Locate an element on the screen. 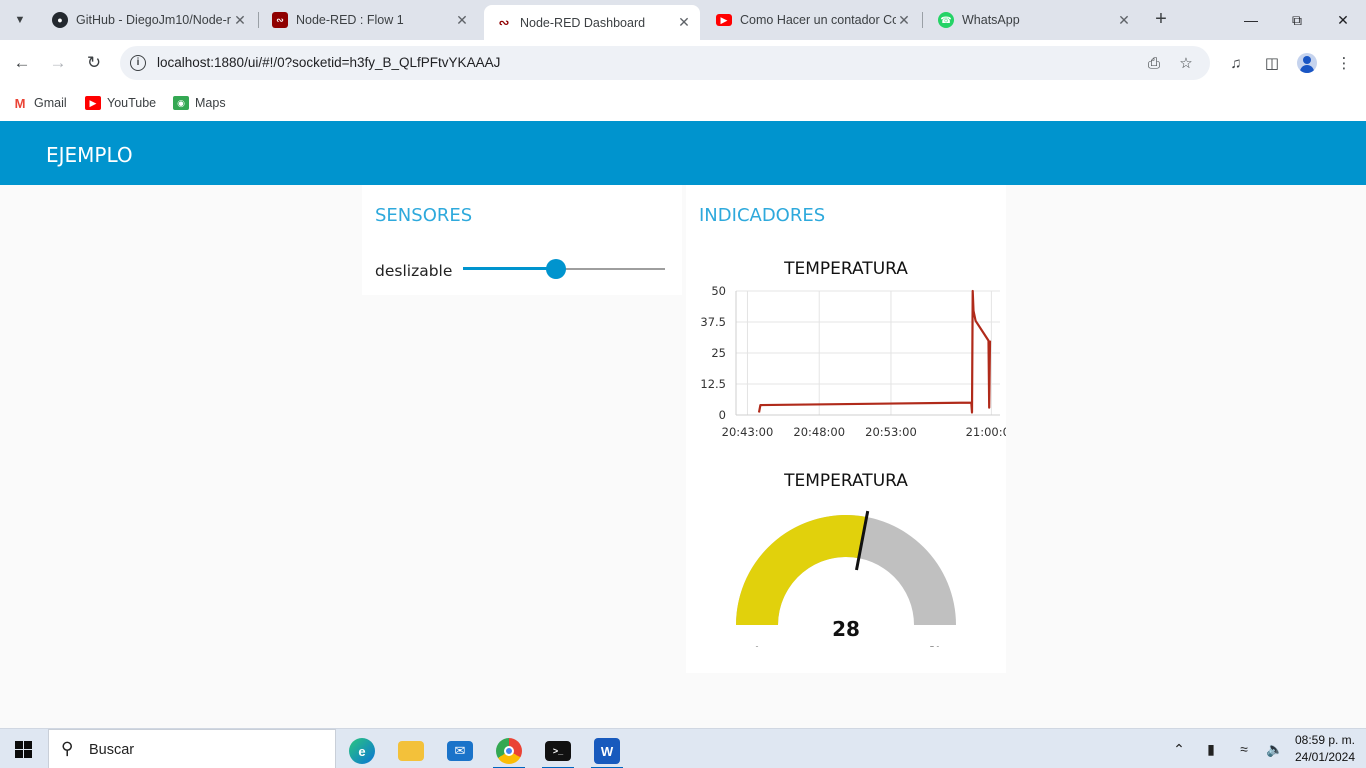  temperature-gauge: 28c050 is located at coordinates (846, 578).